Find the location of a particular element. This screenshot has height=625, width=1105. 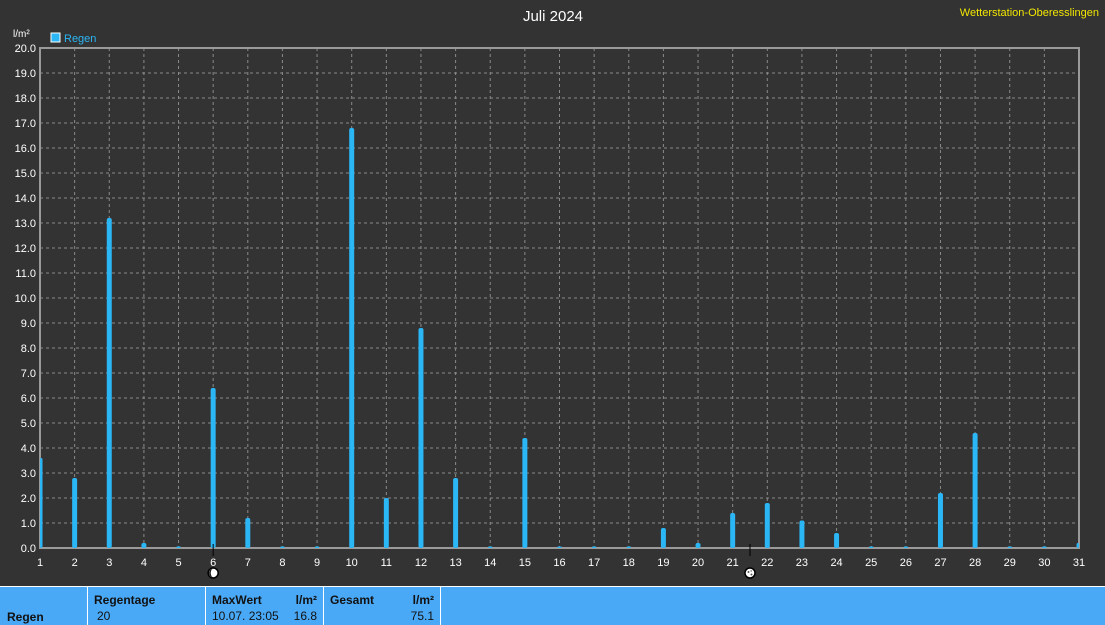

x-tick-label: 24 is located at coordinates (836, 563).